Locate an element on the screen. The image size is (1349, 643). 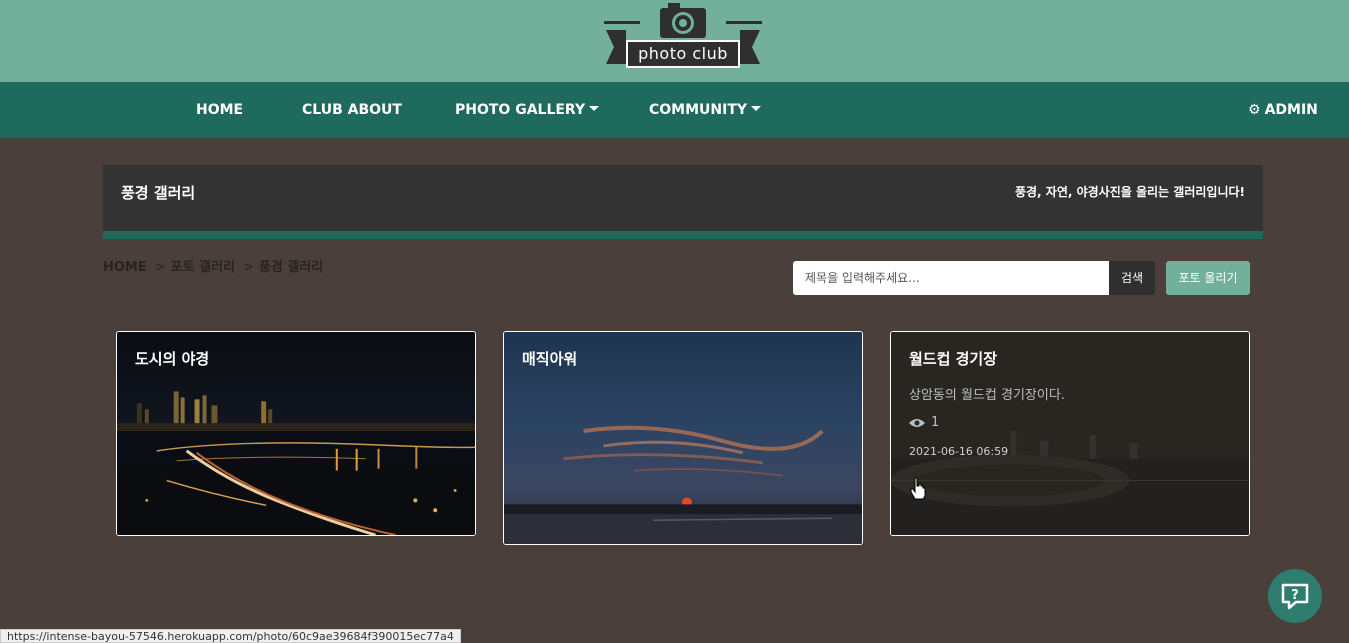
nav-photo-gallery: PHOTO GALLERY is located at coordinates (527, 110).